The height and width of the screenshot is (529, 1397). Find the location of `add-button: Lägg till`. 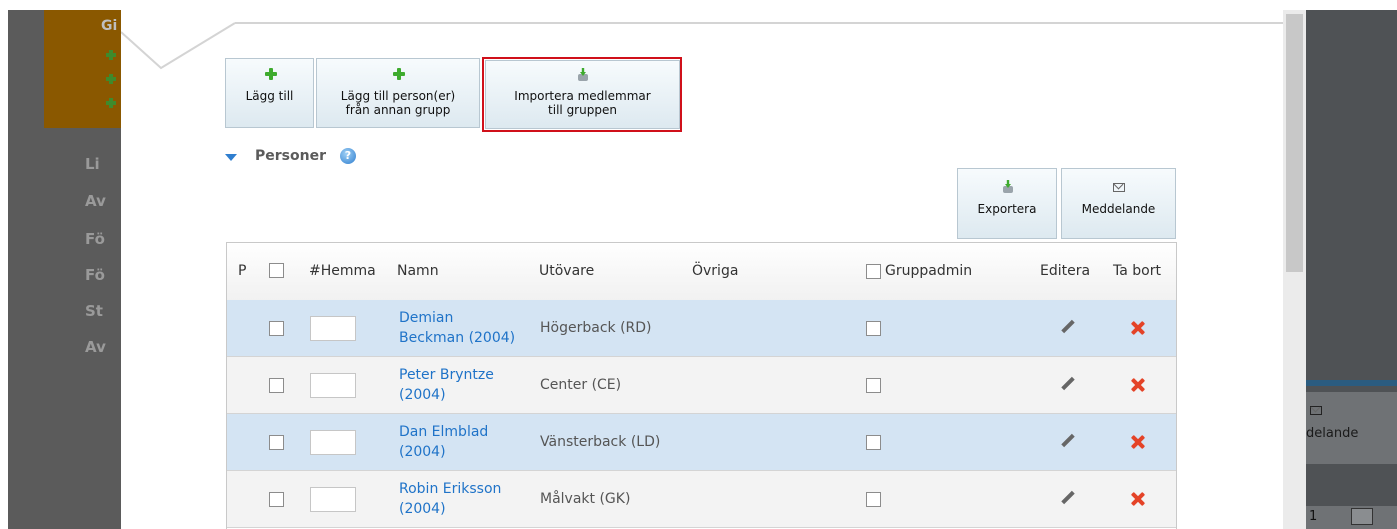

add-button: Lägg till is located at coordinates (269, 93).